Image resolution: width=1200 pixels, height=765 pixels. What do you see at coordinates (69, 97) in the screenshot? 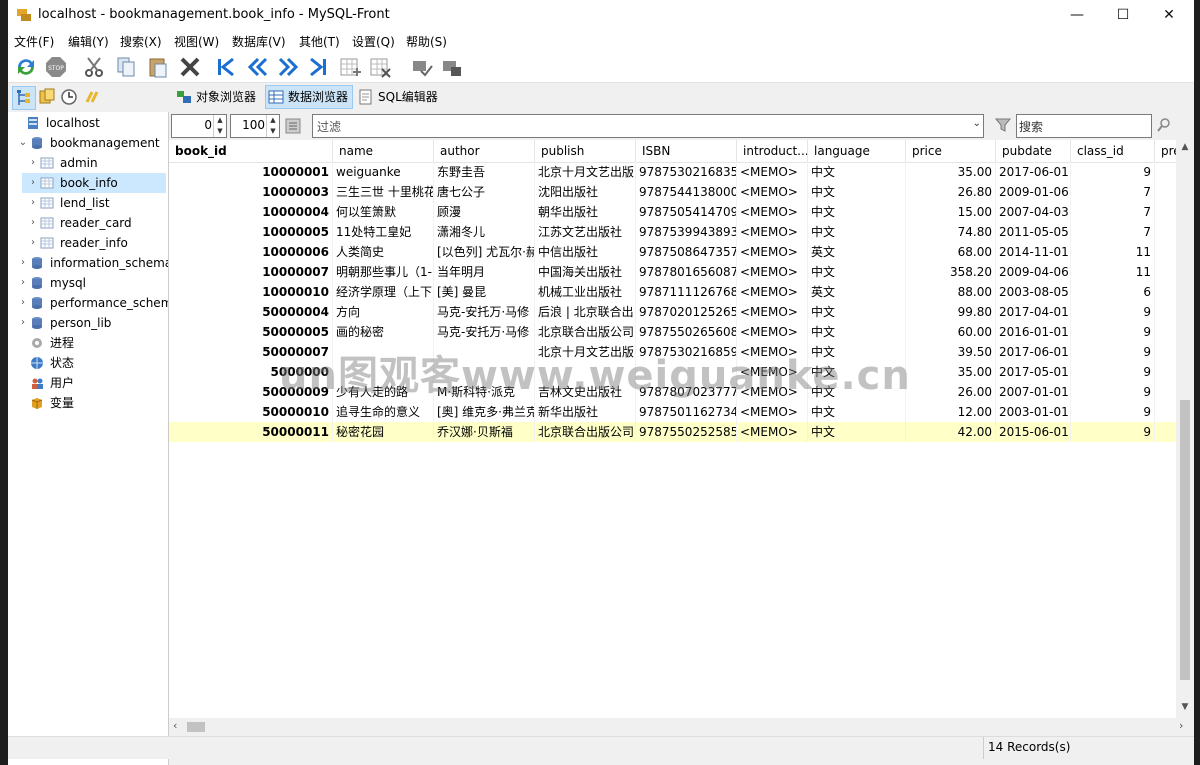
I see `history-icon` at bounding box center [69, 97].